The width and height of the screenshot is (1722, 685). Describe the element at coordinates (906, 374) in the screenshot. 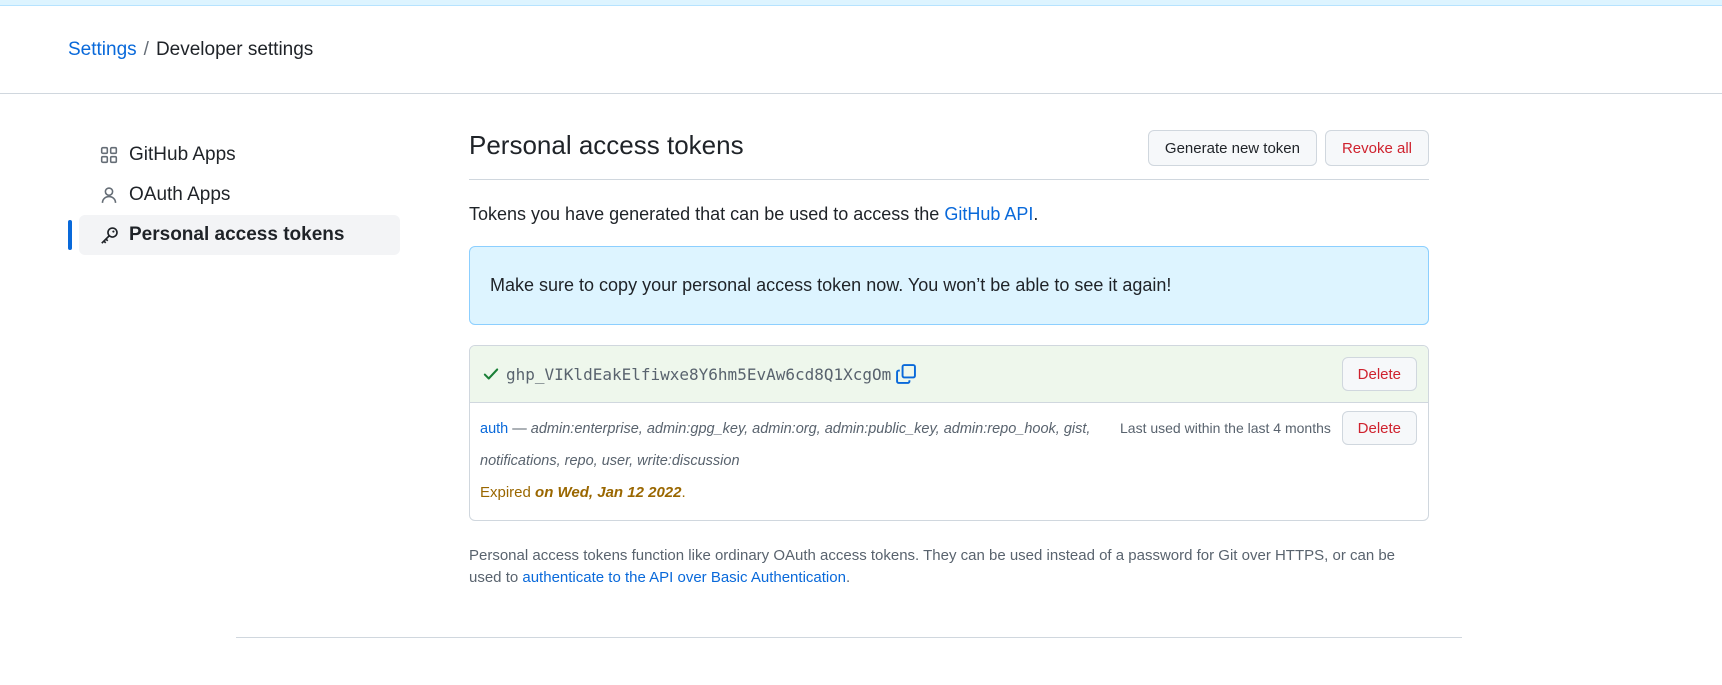

I see `copy-icon` at that location.